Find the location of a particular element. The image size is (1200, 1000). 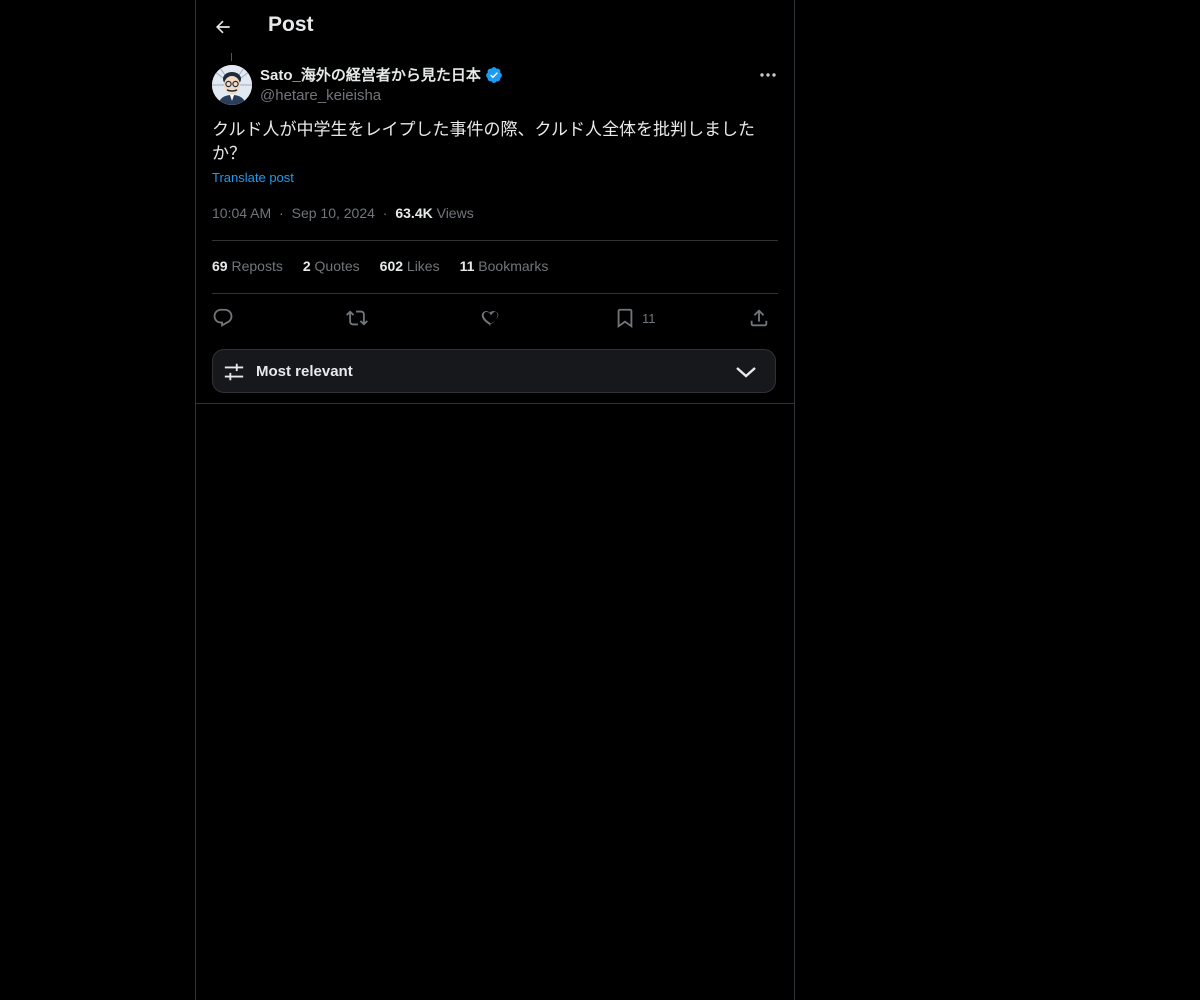

display-name-row: Sato_海外の経営者から見た日本 is located at coordinates (381, 74).